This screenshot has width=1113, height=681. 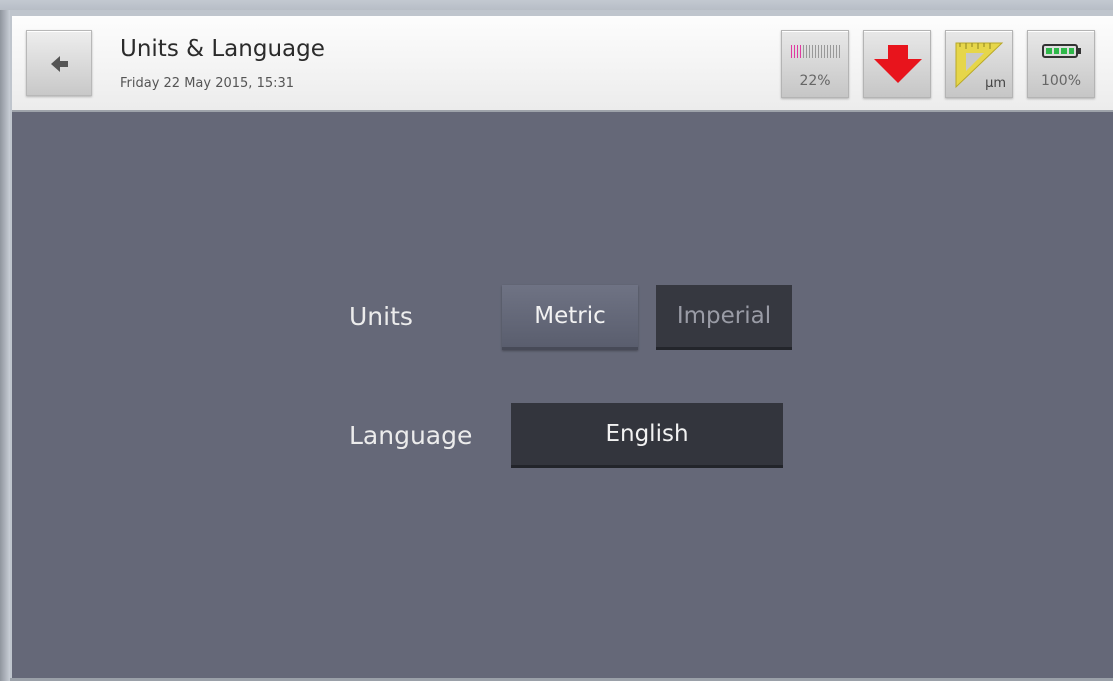 I want to click on battery-tip, so click(x=1079, y=51).